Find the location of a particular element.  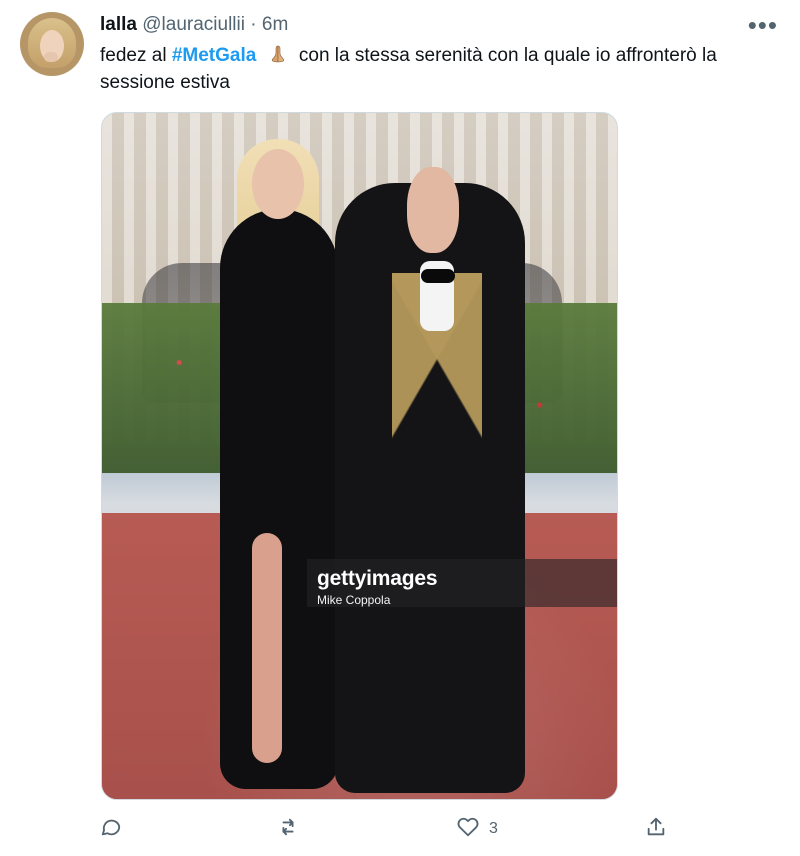

avatar-hand is located at coordinates (51, 57).